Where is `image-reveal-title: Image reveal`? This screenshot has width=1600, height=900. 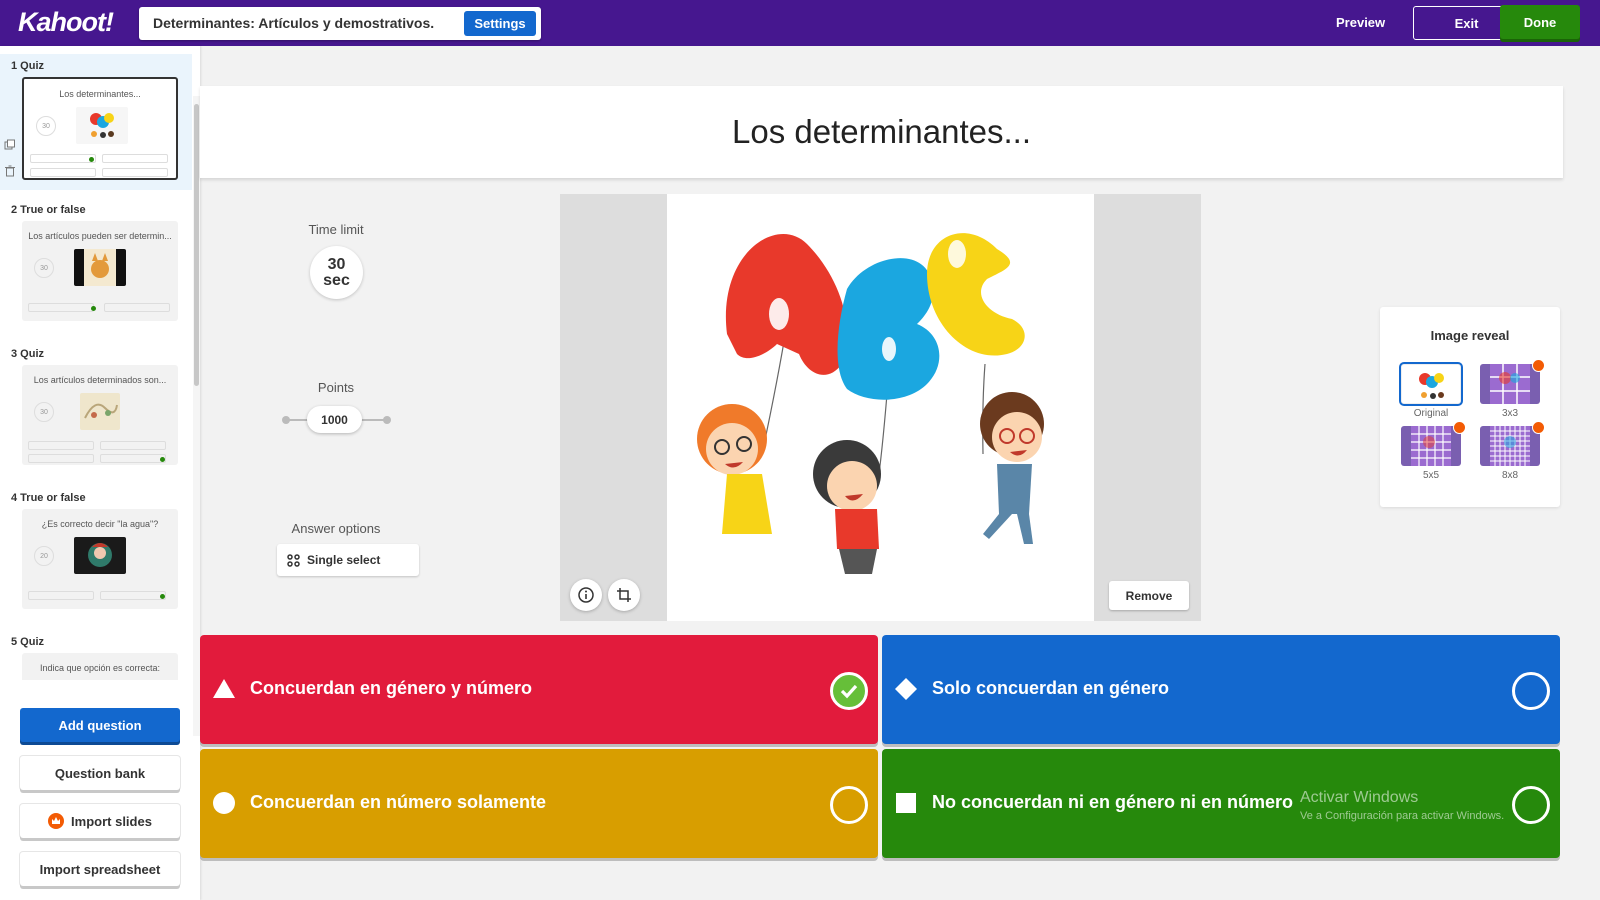 image-reveal-title: Image reveal is located at coordinates (1470, 335).